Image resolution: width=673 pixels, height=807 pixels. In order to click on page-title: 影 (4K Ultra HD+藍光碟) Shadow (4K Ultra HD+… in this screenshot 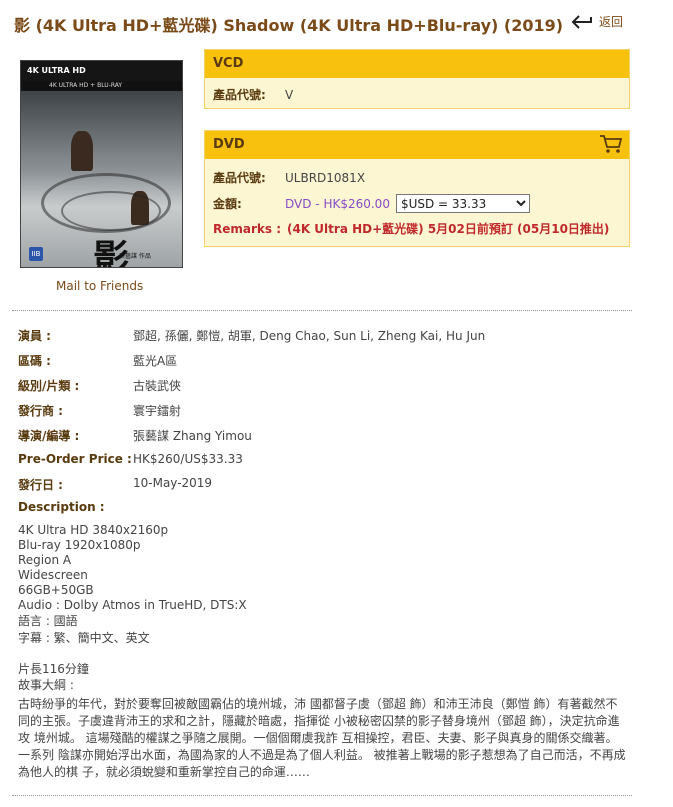, I will do `click(289, 25)`.